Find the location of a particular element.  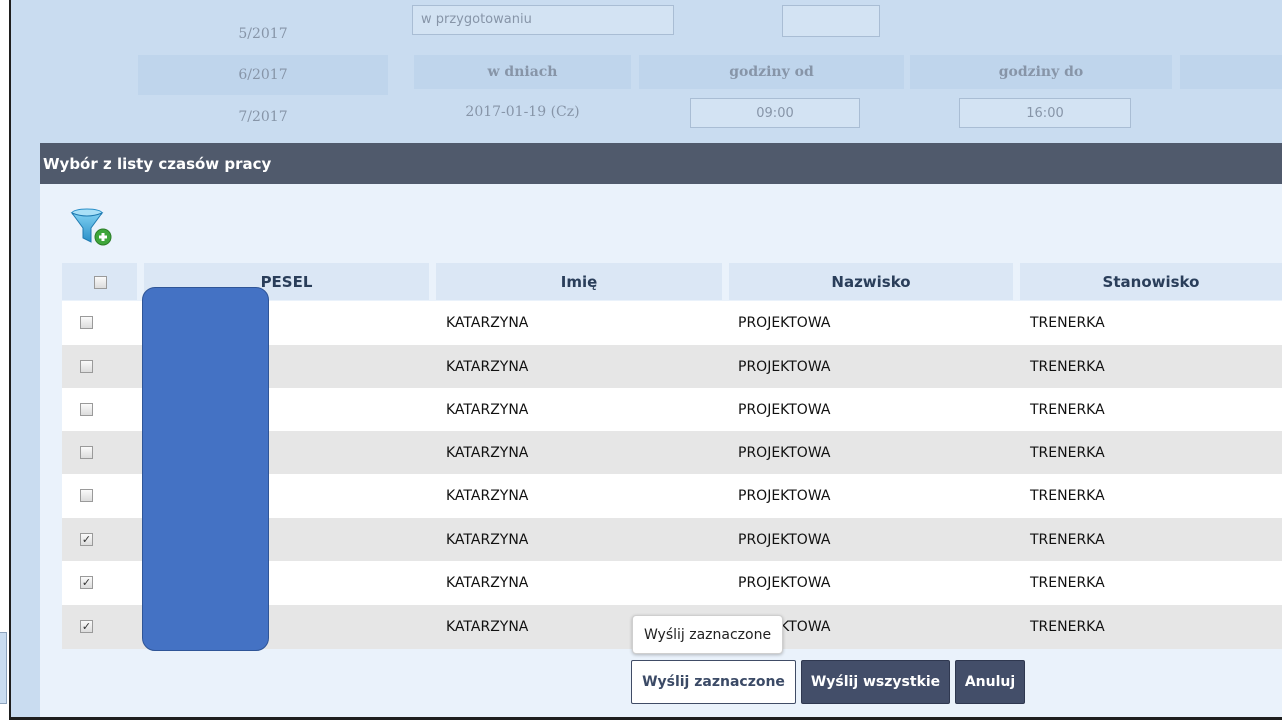

header-hours-from: godziny od is located at coordinates (771, 72).